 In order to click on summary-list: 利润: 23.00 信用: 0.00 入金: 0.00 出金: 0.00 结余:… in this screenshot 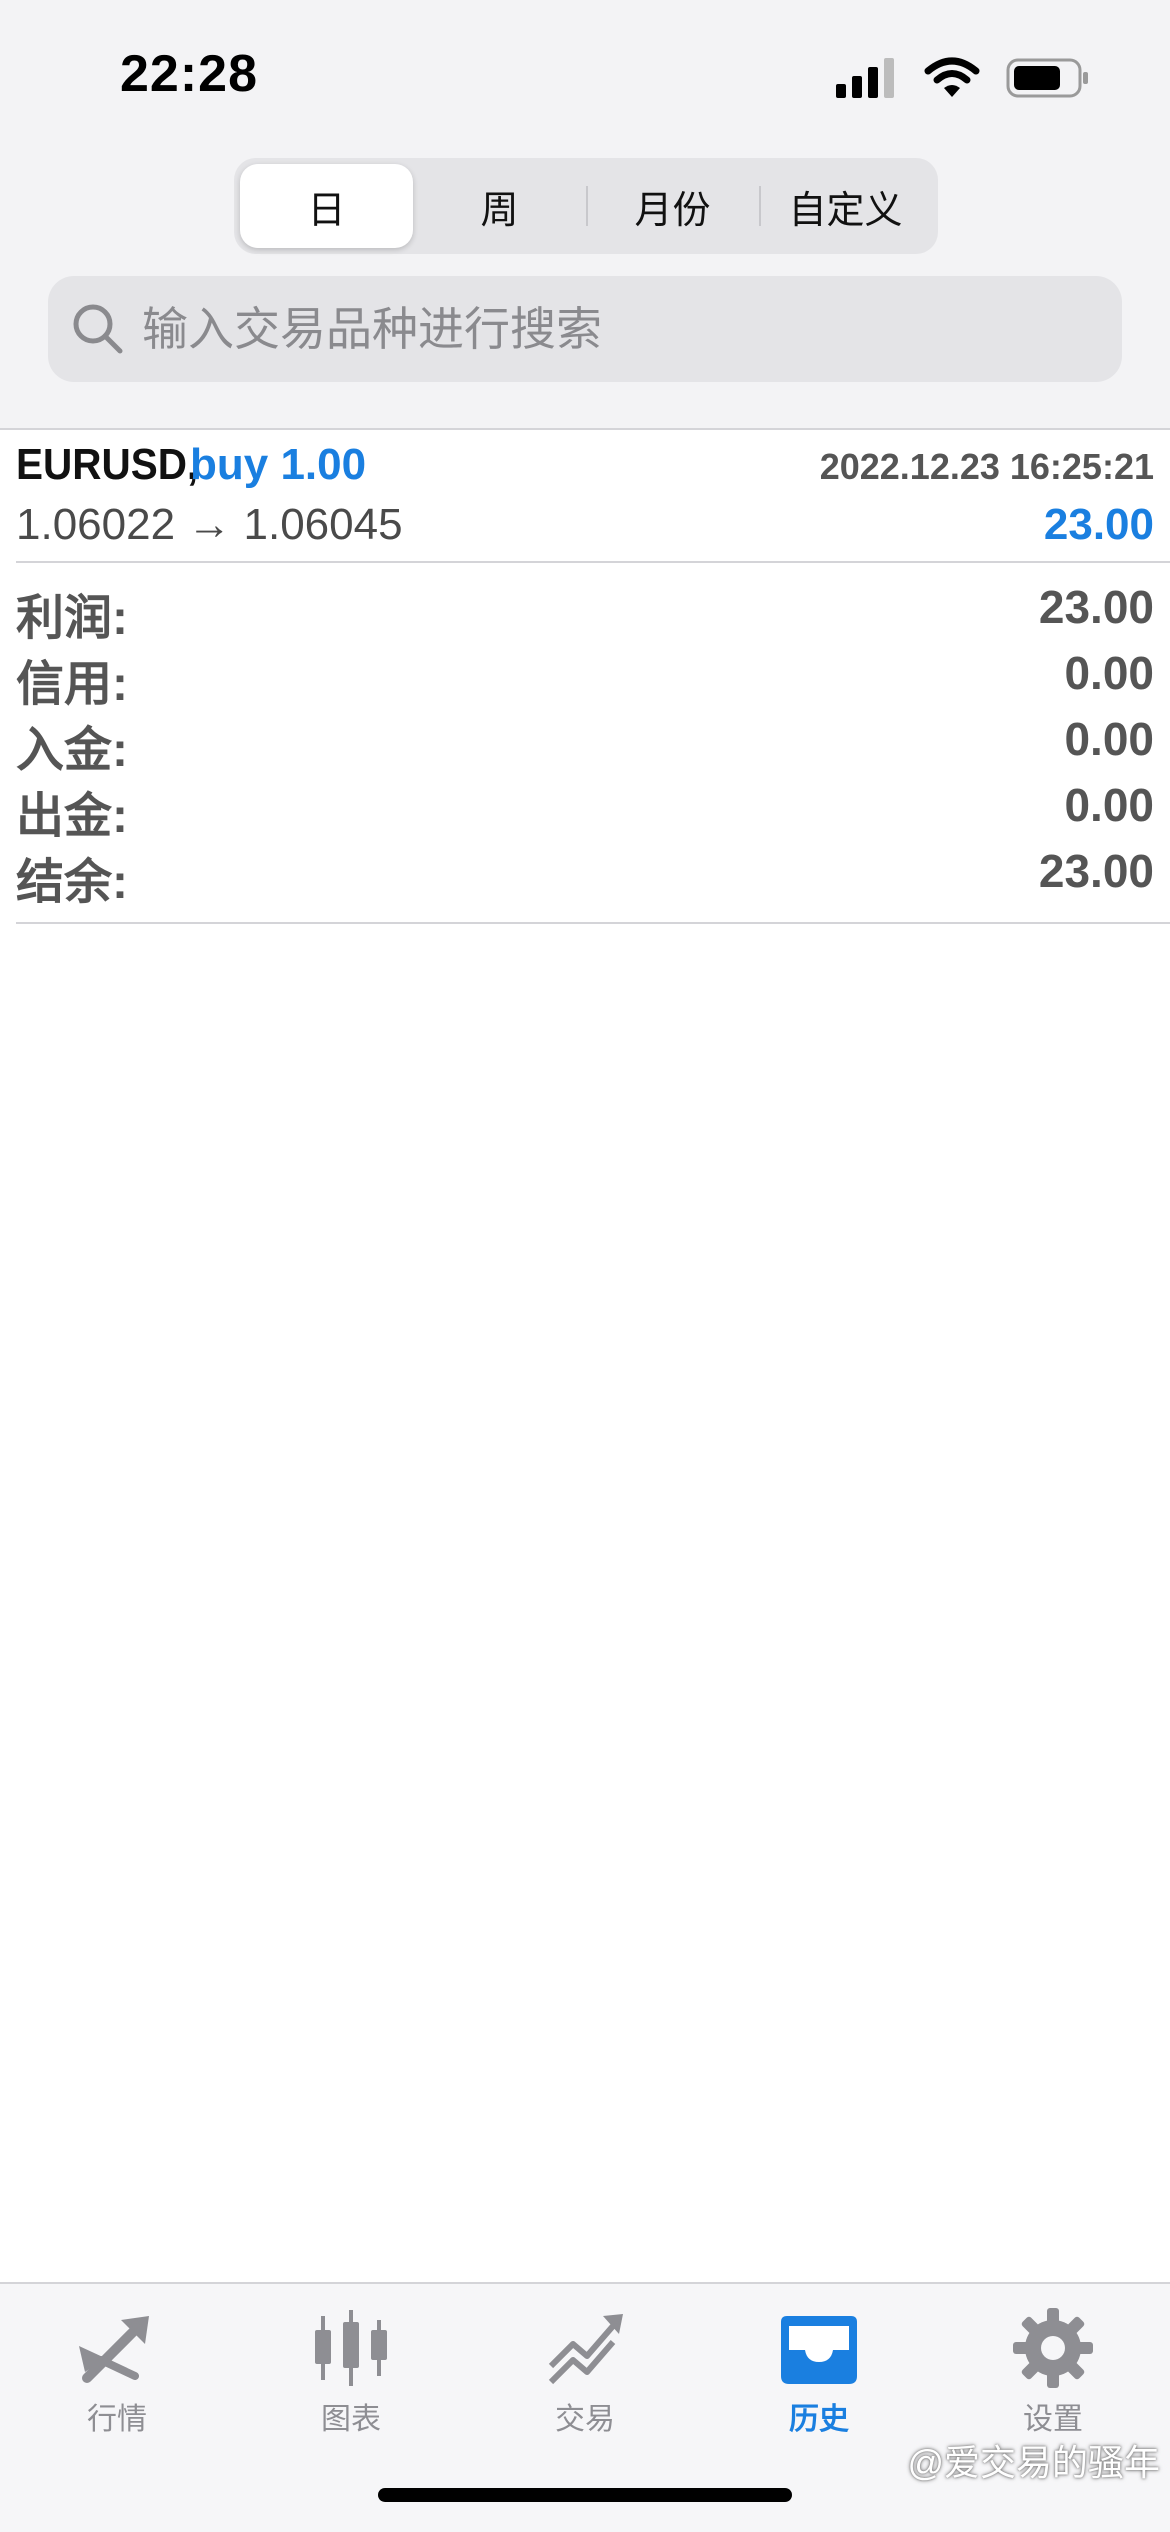, I will do `click(585, 743)`.